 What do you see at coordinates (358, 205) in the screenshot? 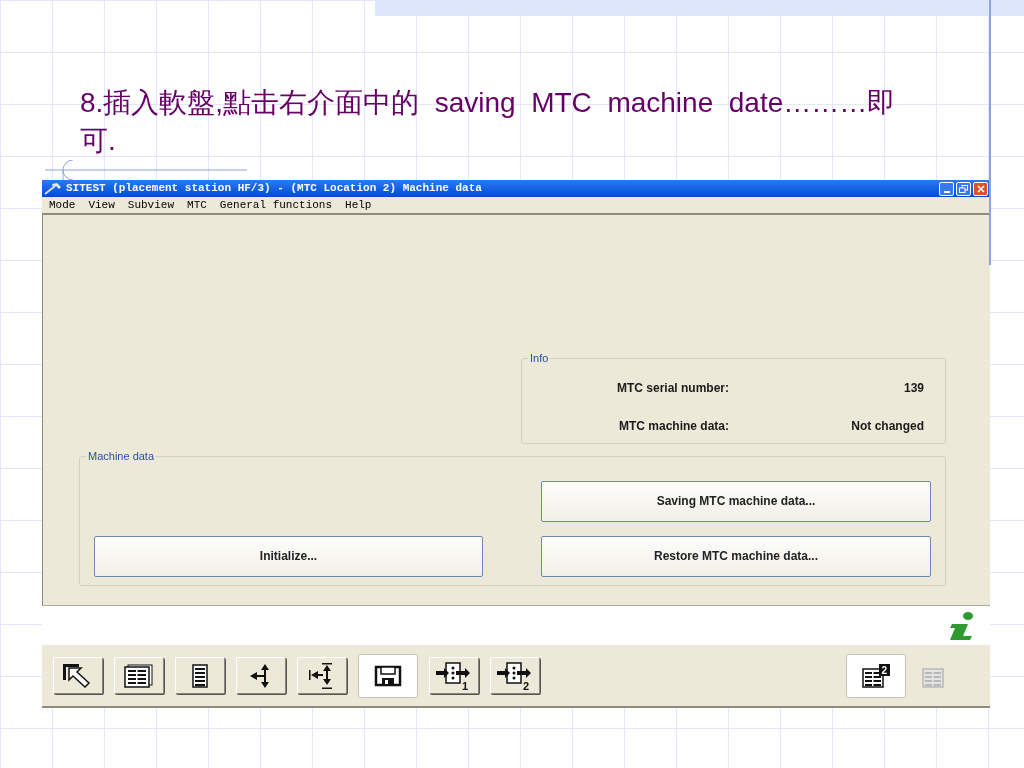
I see `menu-item: Help` at bounding box center [358, 205].